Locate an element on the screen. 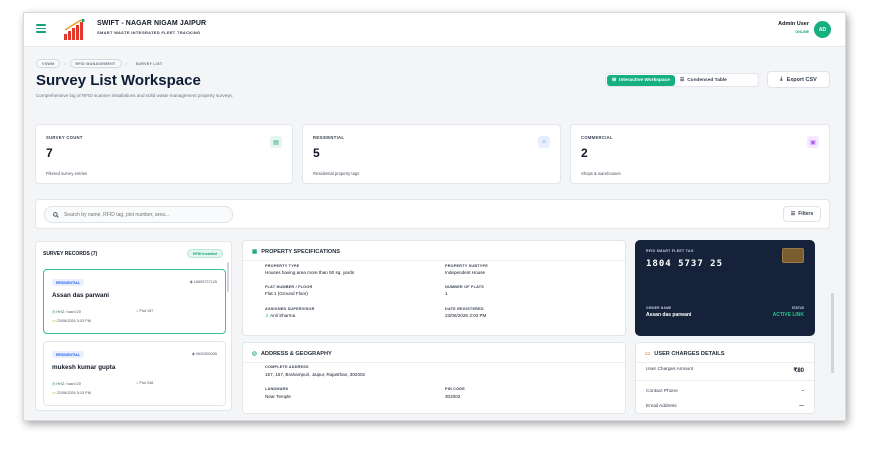 This screenshot has height=449, width=885. field-value: 23/06/2026 3:03 PM is located at coordinates (466, 315).